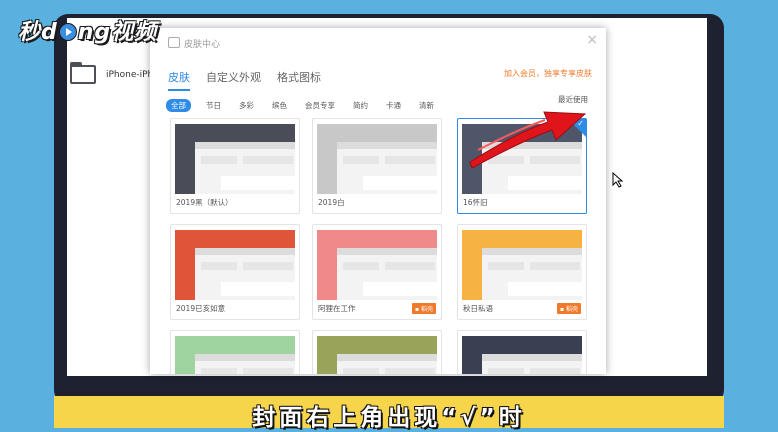 The height and width of the screenshot is (432, 778). I want to click on filter-simple: 简约, so click(360, 105).